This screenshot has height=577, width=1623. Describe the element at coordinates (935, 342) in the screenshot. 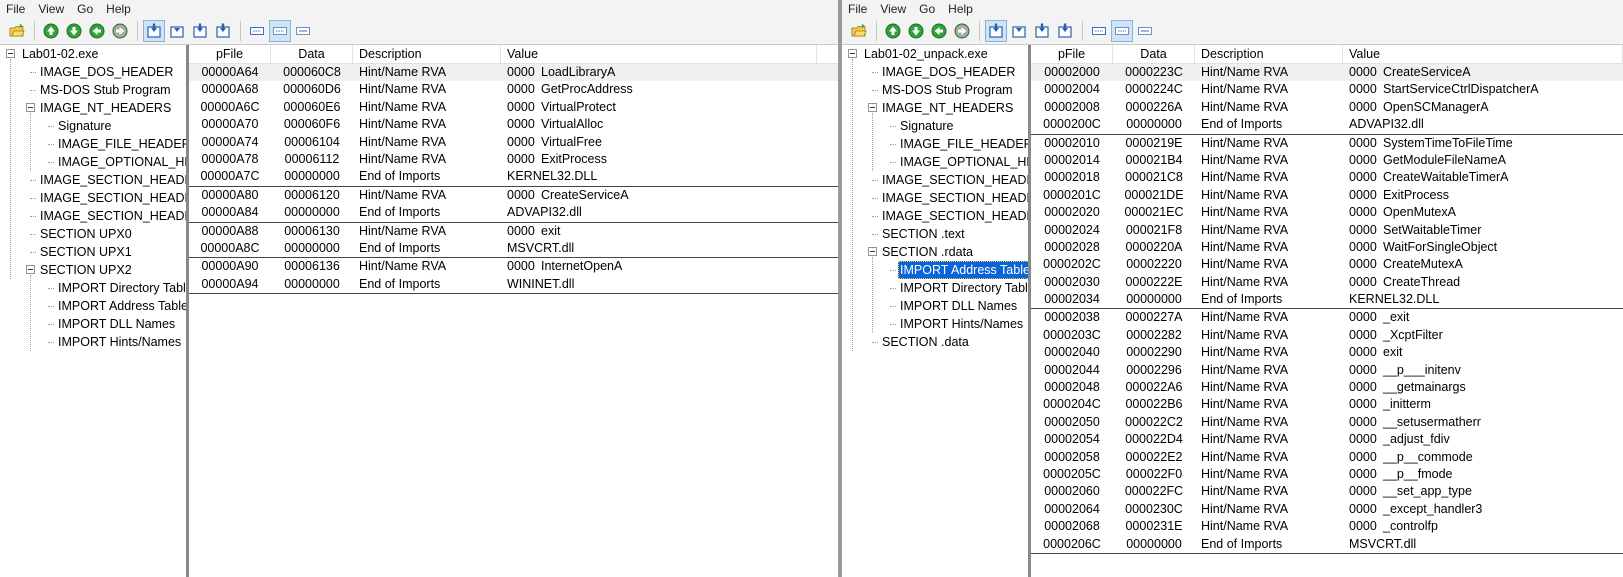

I see `tree-item: SECTION .data` at that location.